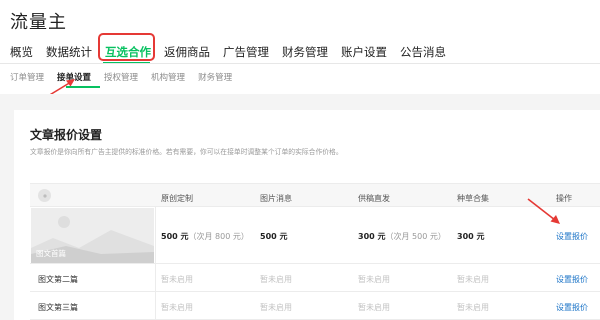  Describe the element at coordinates (215, 77) in the screenshot. I see `subtab-finance-management: 财务管理` at that location.